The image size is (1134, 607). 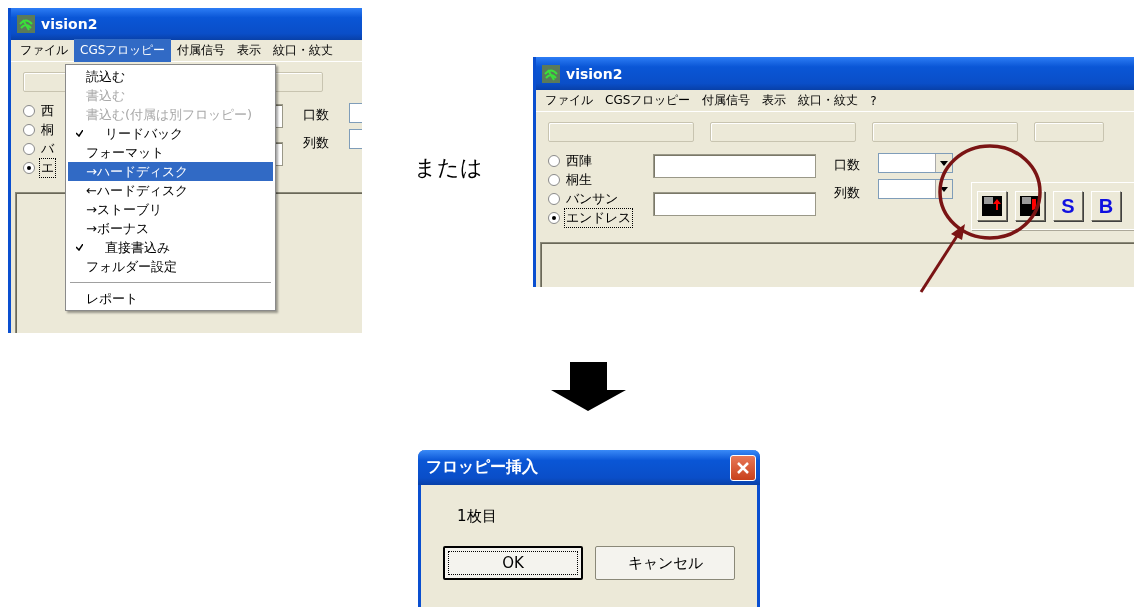 What do you see at coordinates (942, 258) in the screenshot?
I see `annotation-arrow` at bounding box center [942, 258].